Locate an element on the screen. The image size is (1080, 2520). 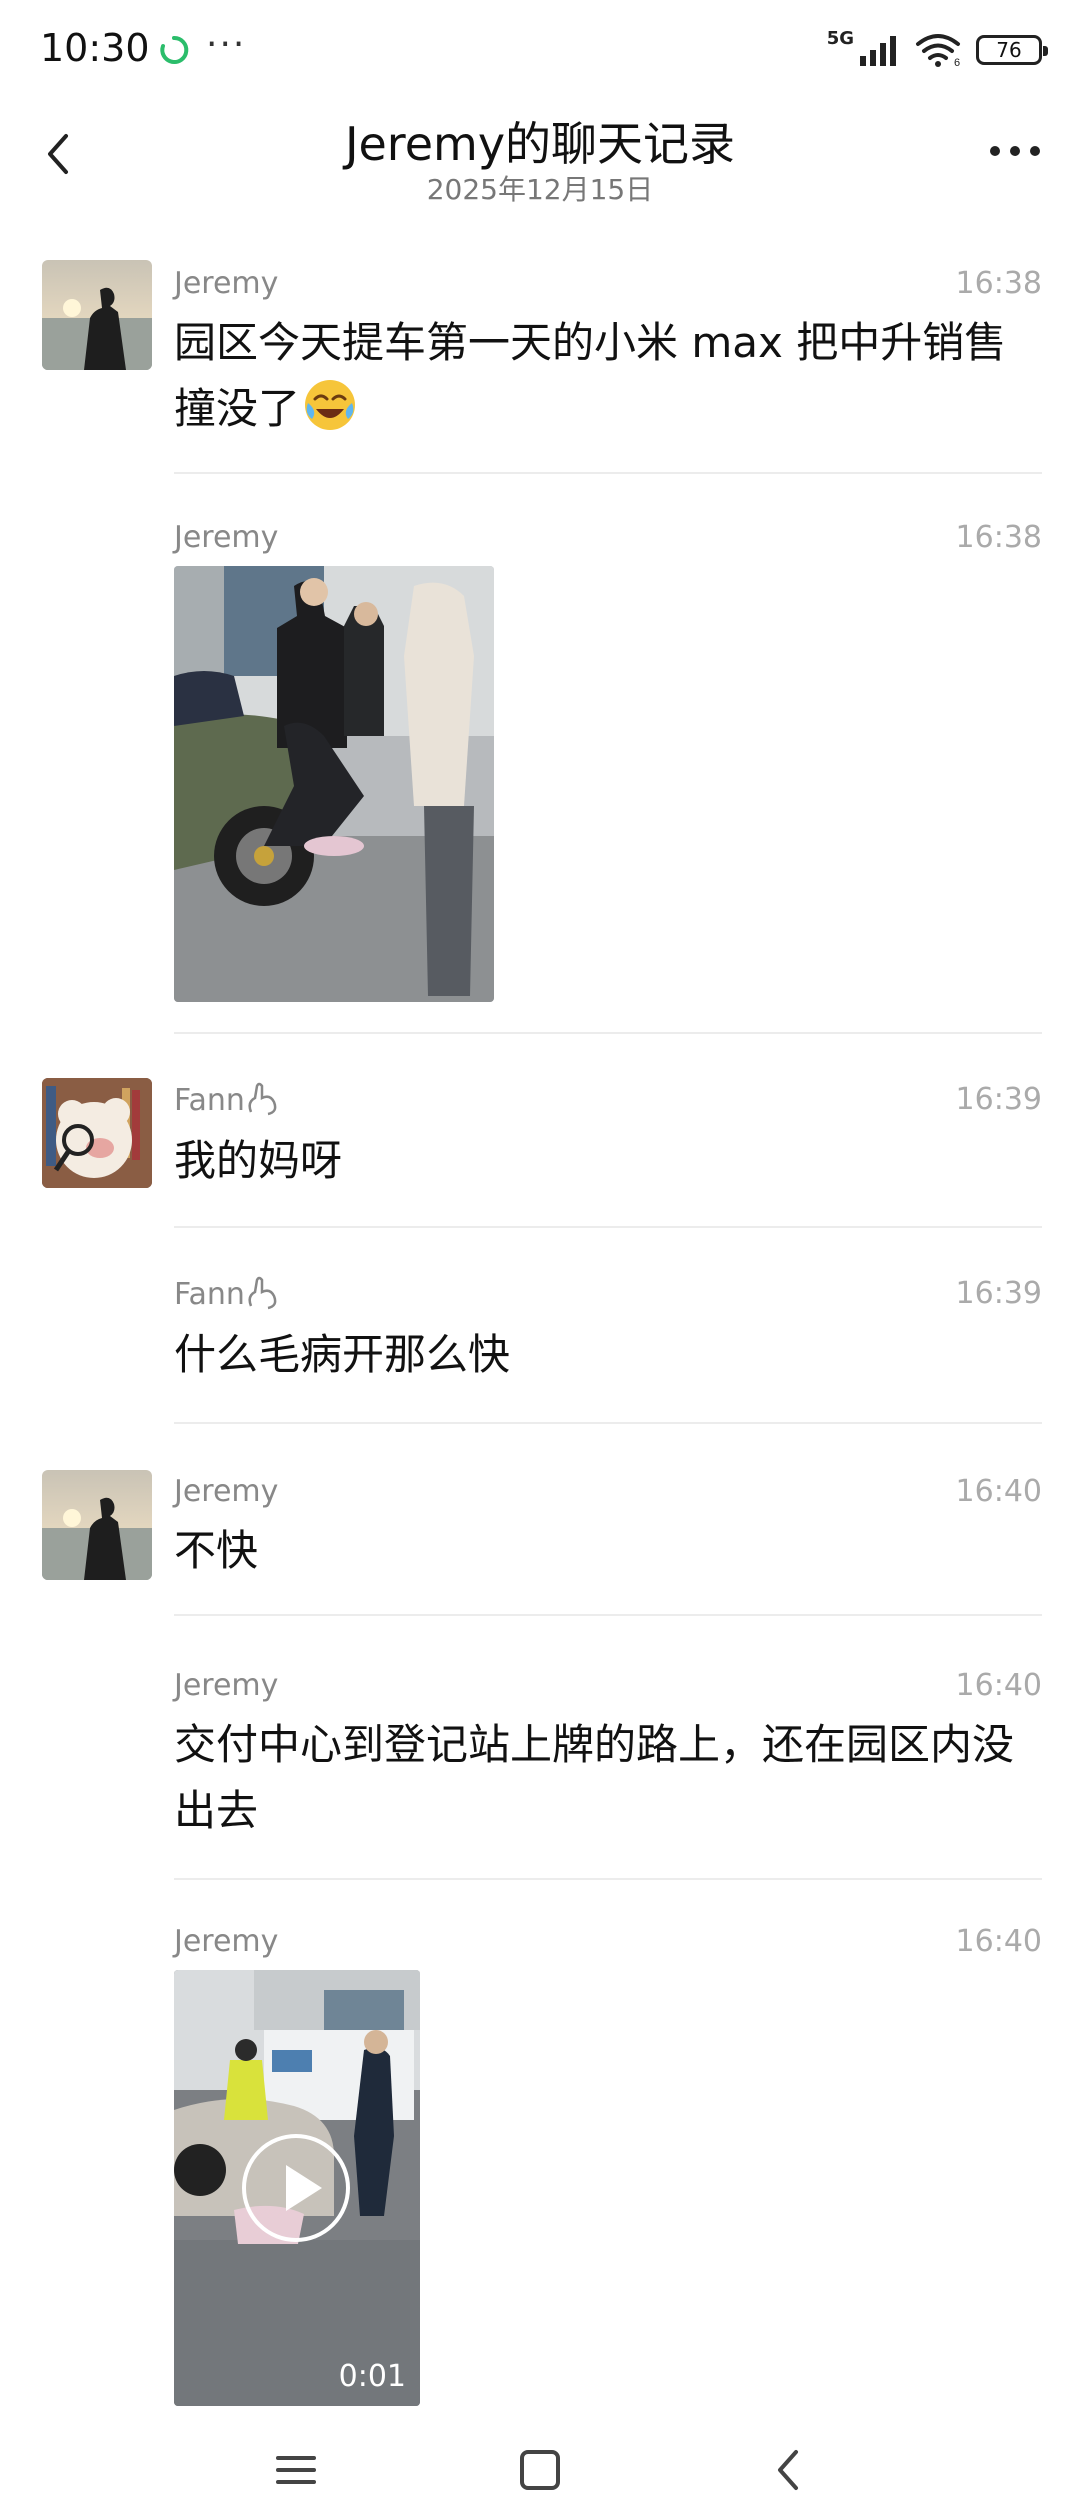
message-item: Jeremy 16:38 园区今天提车第一天的小米 max 把中升销售撞没了 is located at coordinates (540, 366).